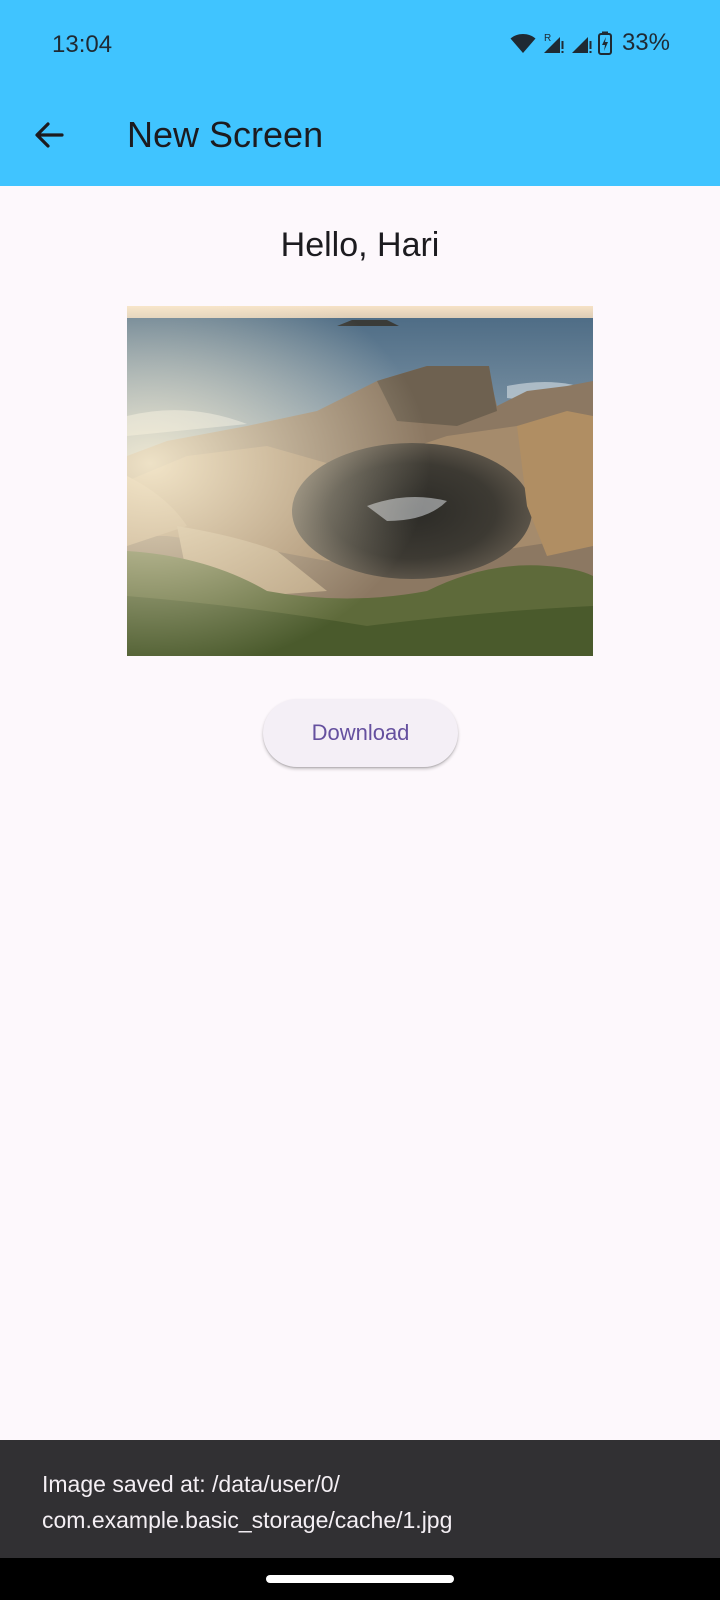 The width and height of the screenshot is (720, 1600). Describe the element at coordinates (360, 1579) in the screenshot. I see `home-gesture-handle` at that location.